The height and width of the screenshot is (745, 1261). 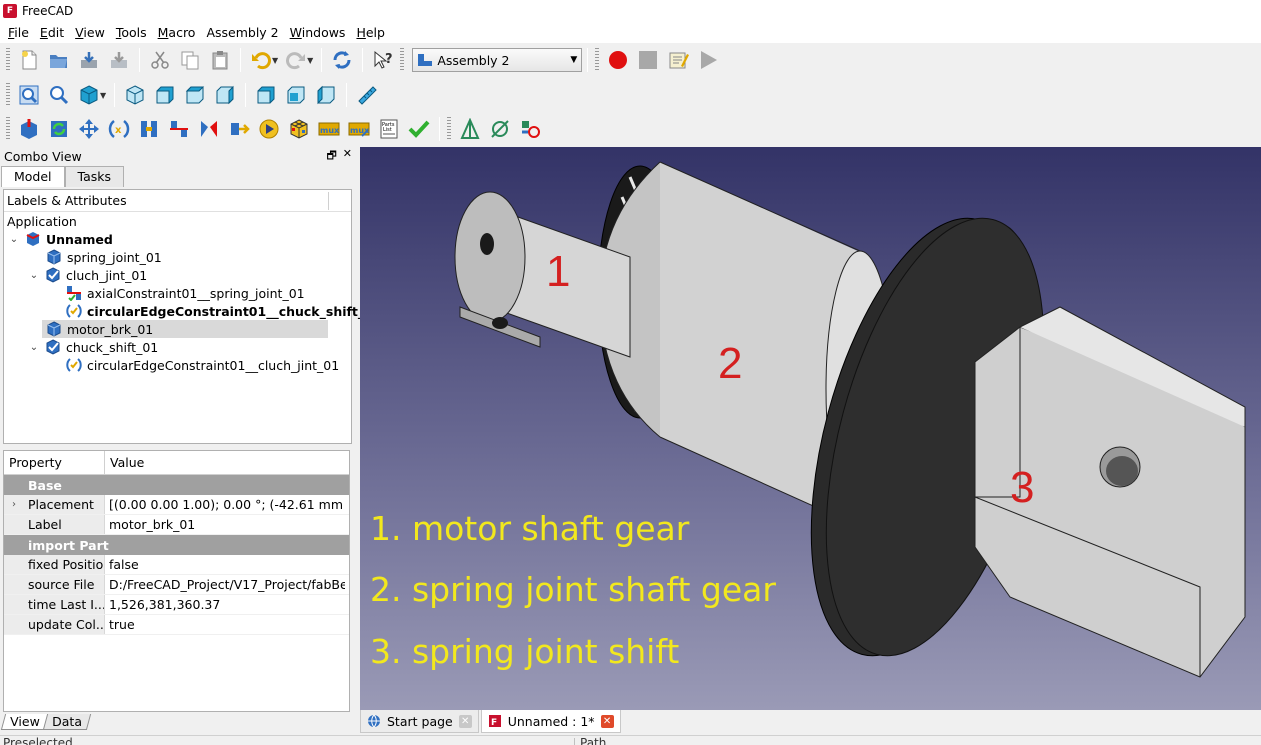 I want to click on tree-item-motor-brk: motor_brk_01, so click(x=185, y=329).